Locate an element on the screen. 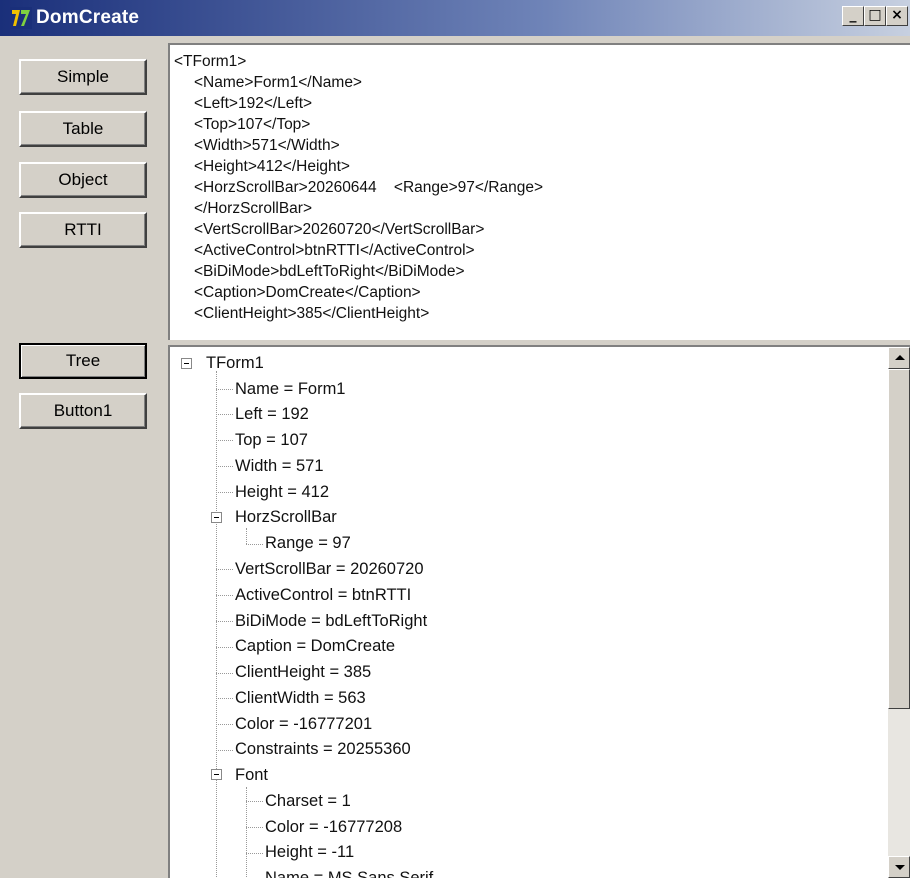  memo-line: <BiDiMode>bdLeftToRight</BiDiMode> is located at coordinates (329, 271).